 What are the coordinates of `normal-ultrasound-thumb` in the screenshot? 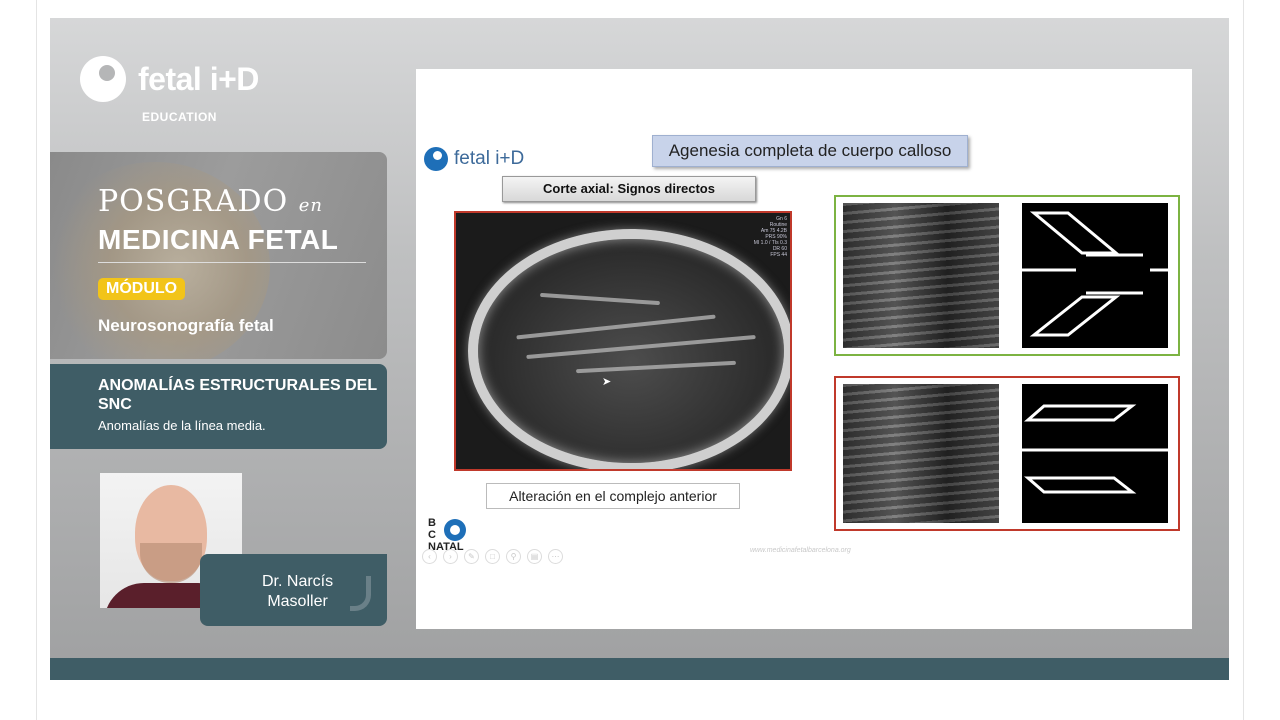 It's located at (921, 275).